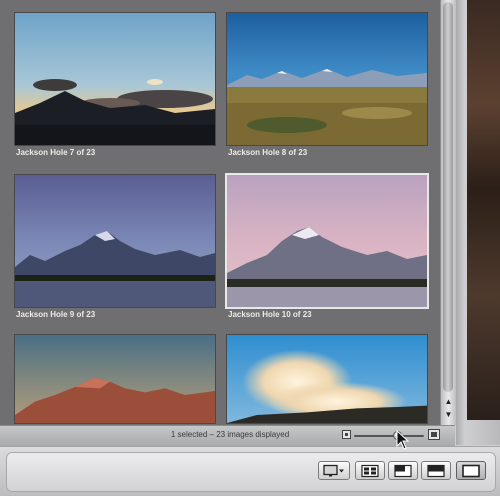 The width and height of the screenshot is (500, 496). What do you see at coordinates (434, 434) in the screenshot?
I see `large-thumbnail-icon` at bounding box center [434, 434].